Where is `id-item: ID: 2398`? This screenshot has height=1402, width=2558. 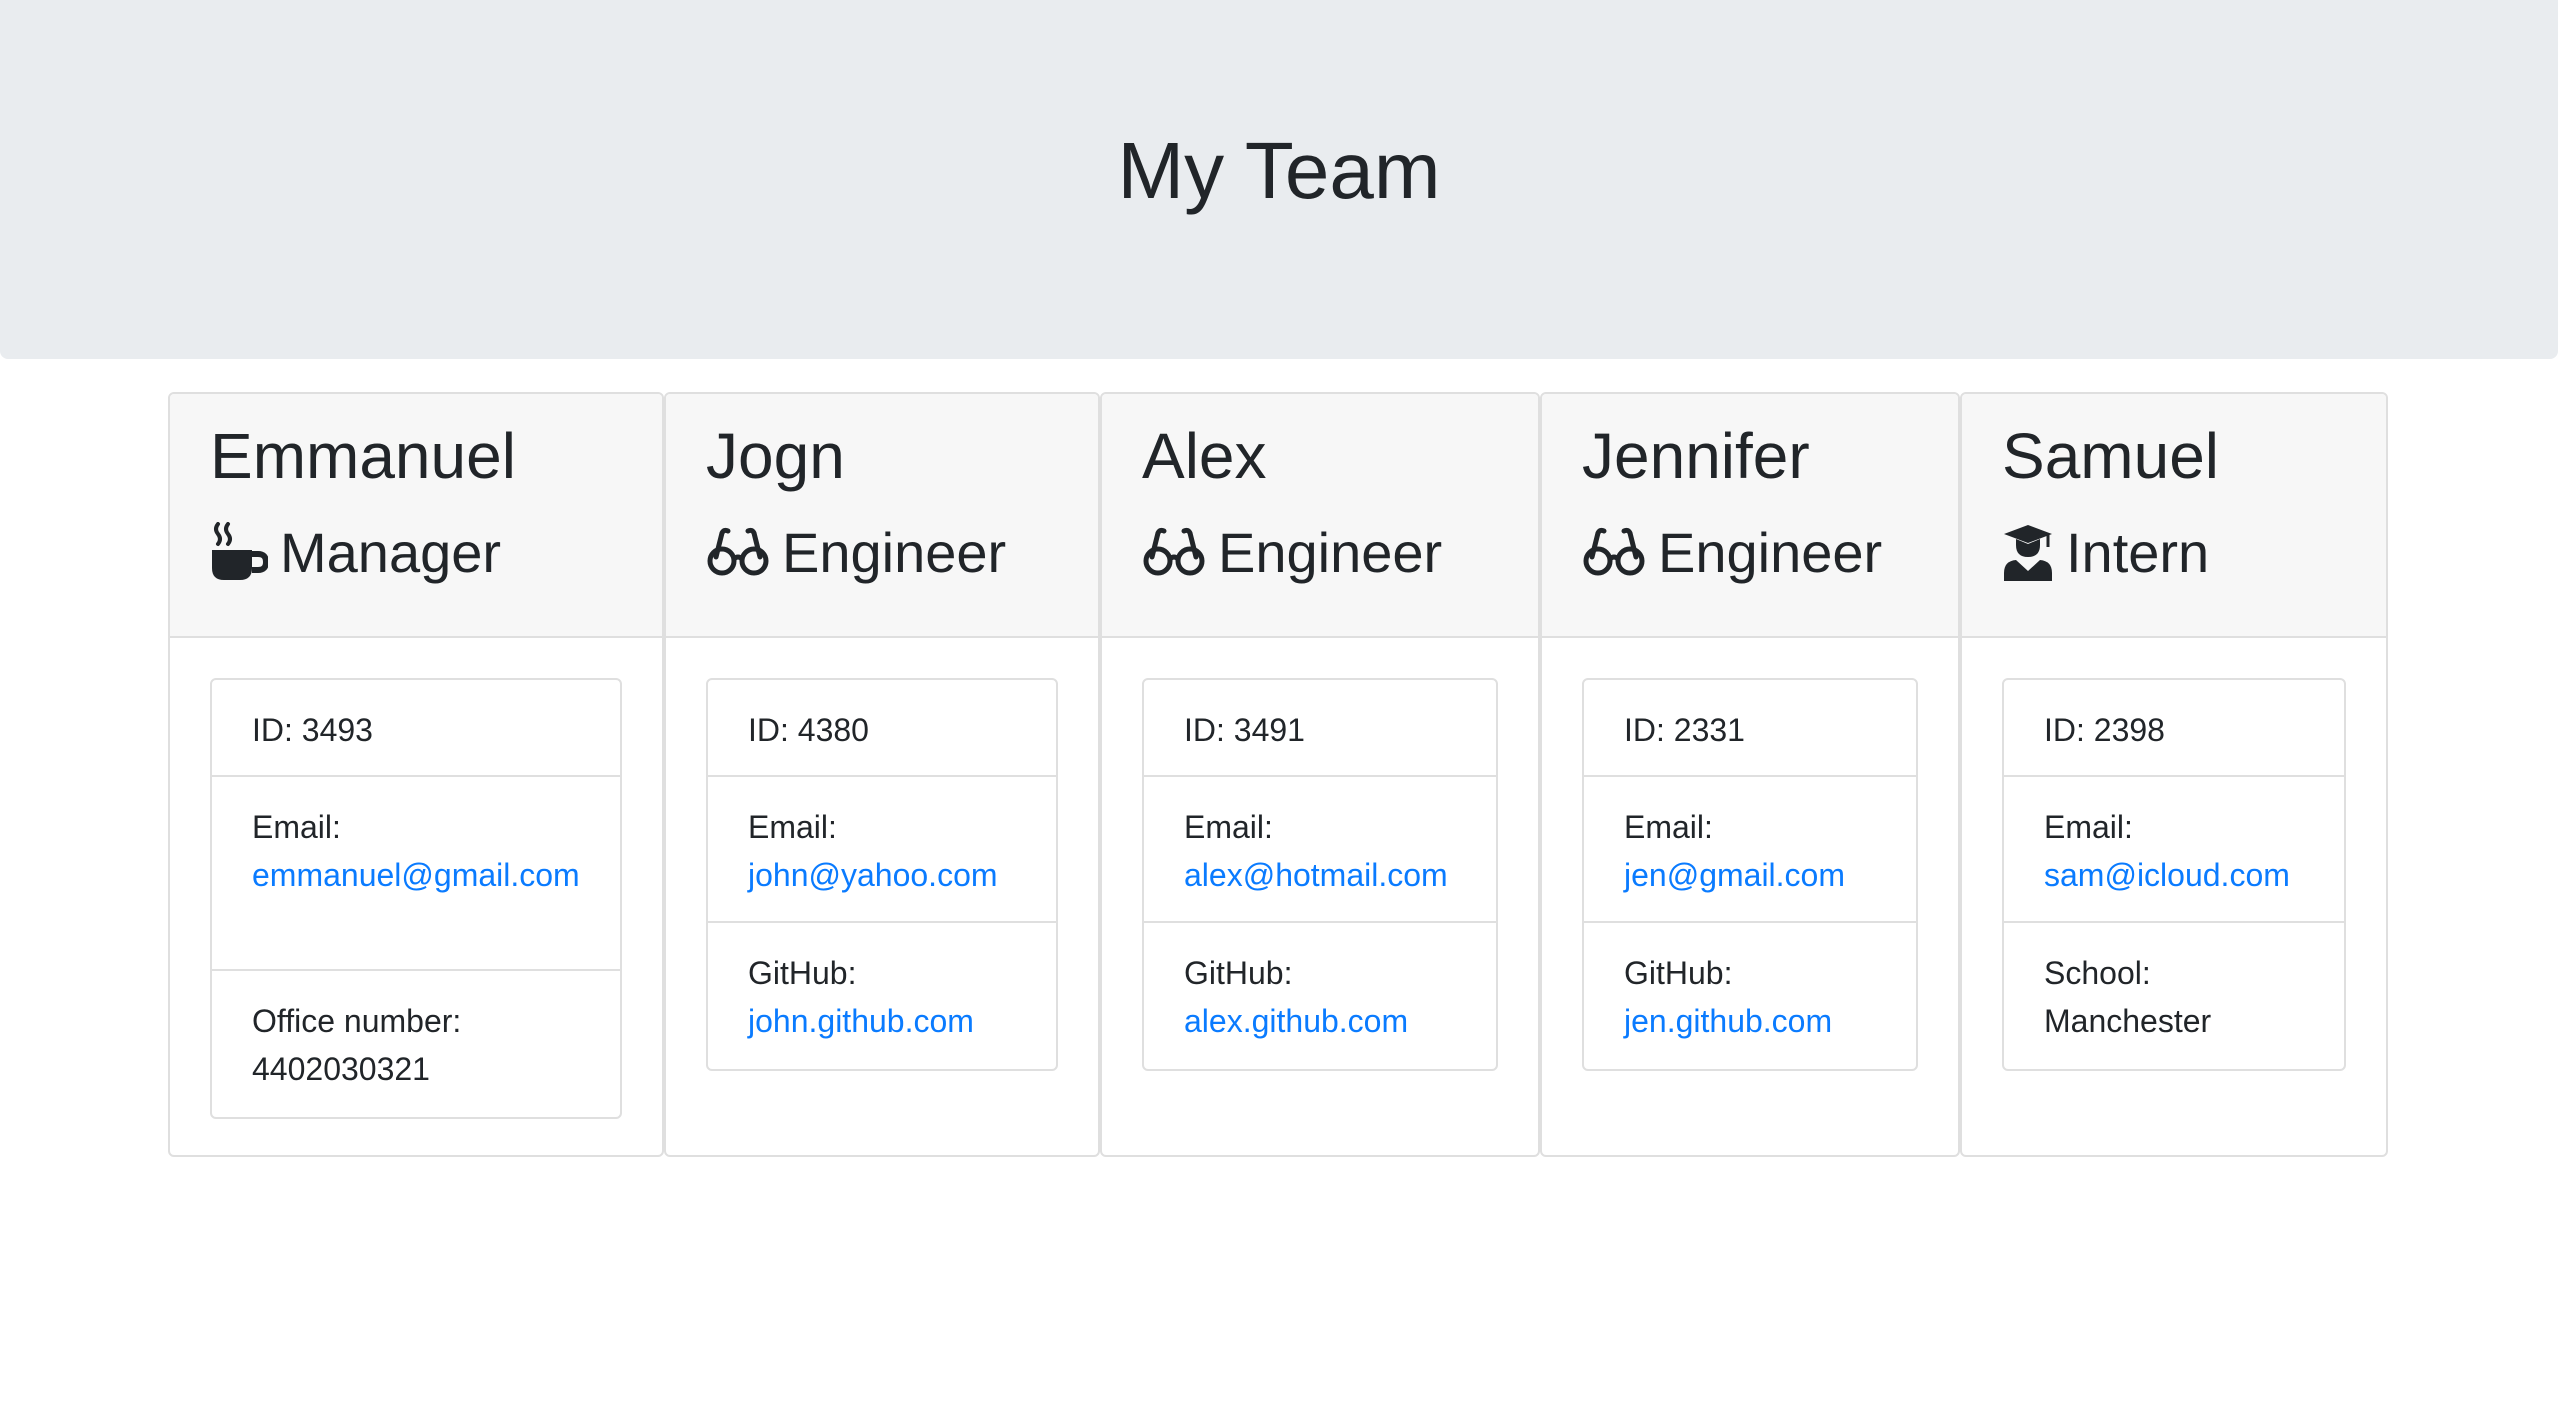
id-item: ID: 2398 is located at coordinates (2174, 728).